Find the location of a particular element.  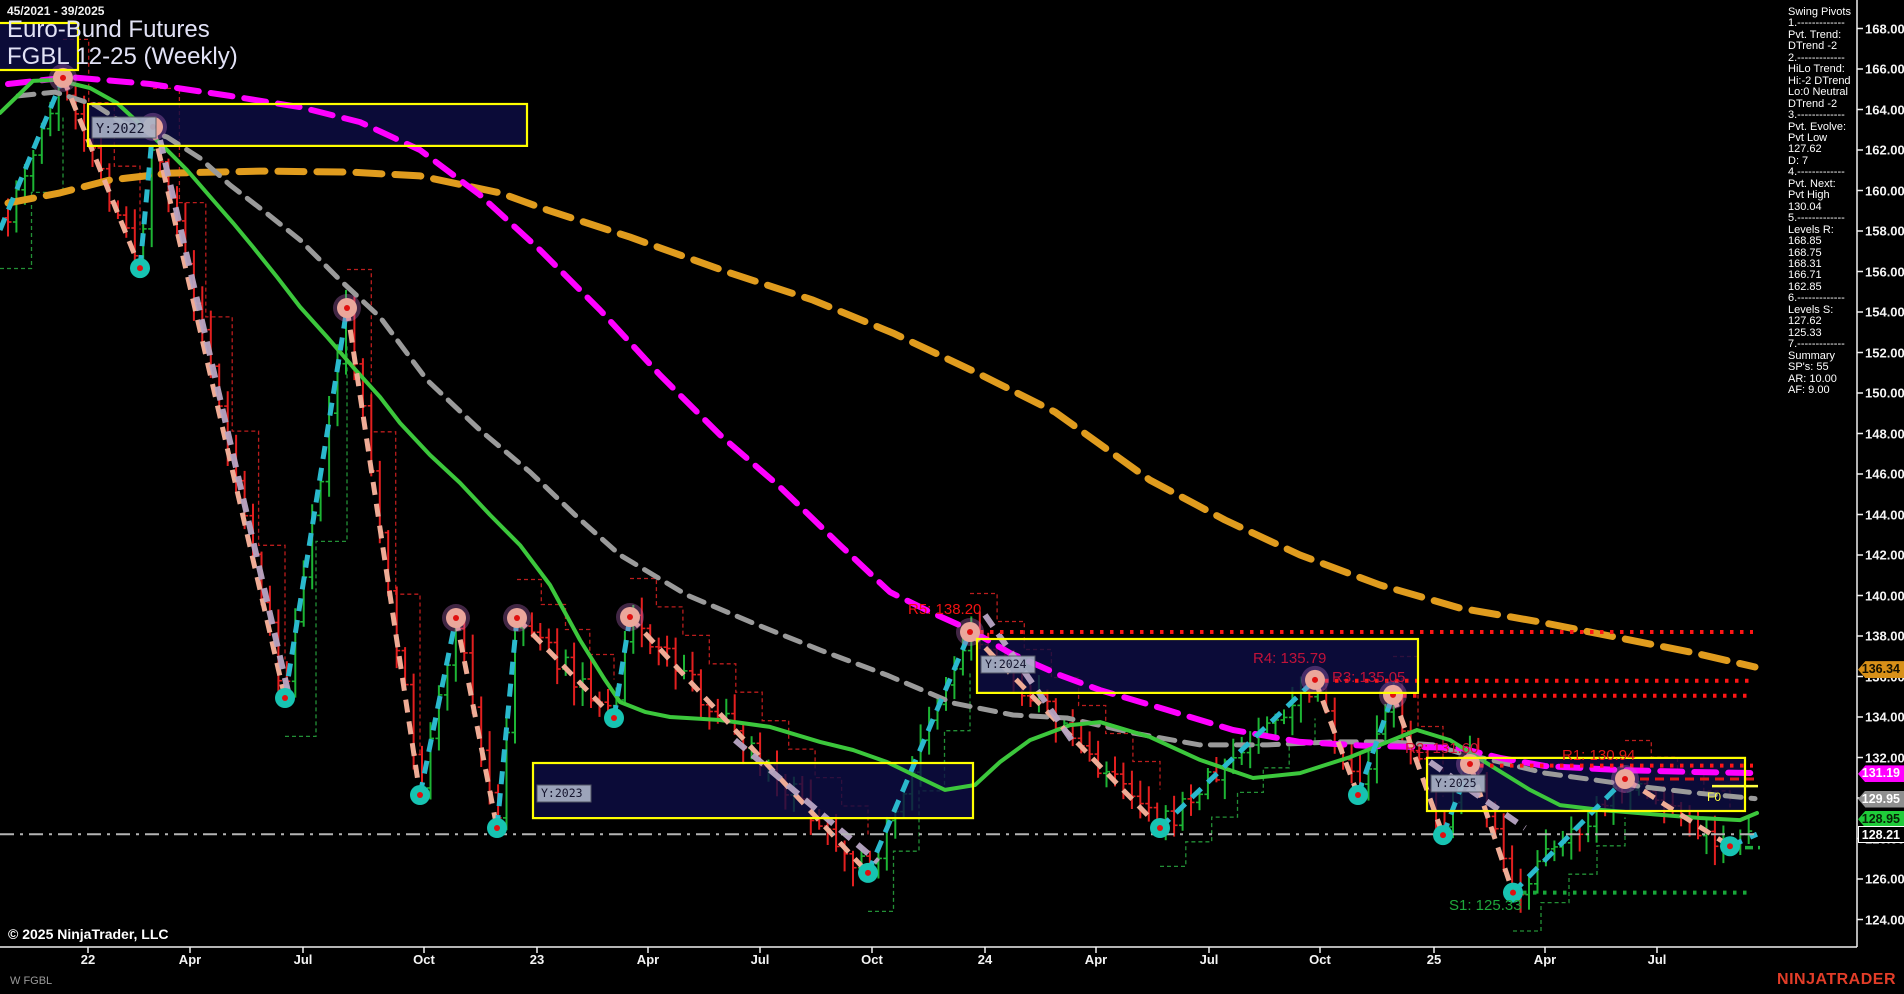

pivot-panel-line: HiLo Trend: is located at coordinates (1816, 69).